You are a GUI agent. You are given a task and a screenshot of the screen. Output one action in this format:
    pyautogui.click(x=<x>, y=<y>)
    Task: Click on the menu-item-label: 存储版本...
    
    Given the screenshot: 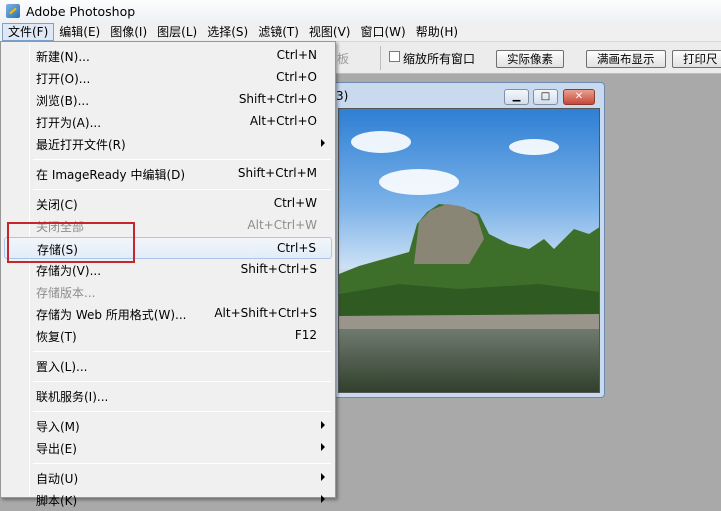 What is the action you would take?
    pyautogui.click(x=66, y=293)
    